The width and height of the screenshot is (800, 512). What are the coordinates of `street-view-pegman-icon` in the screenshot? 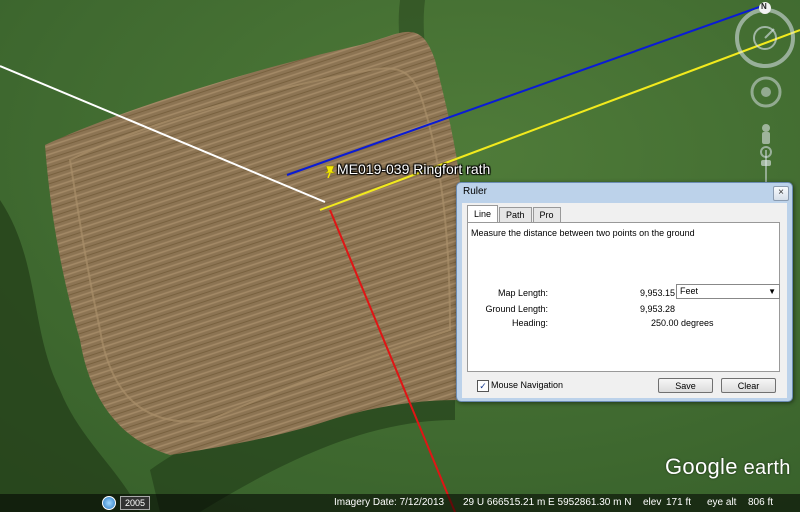 It's located at (766, 128).